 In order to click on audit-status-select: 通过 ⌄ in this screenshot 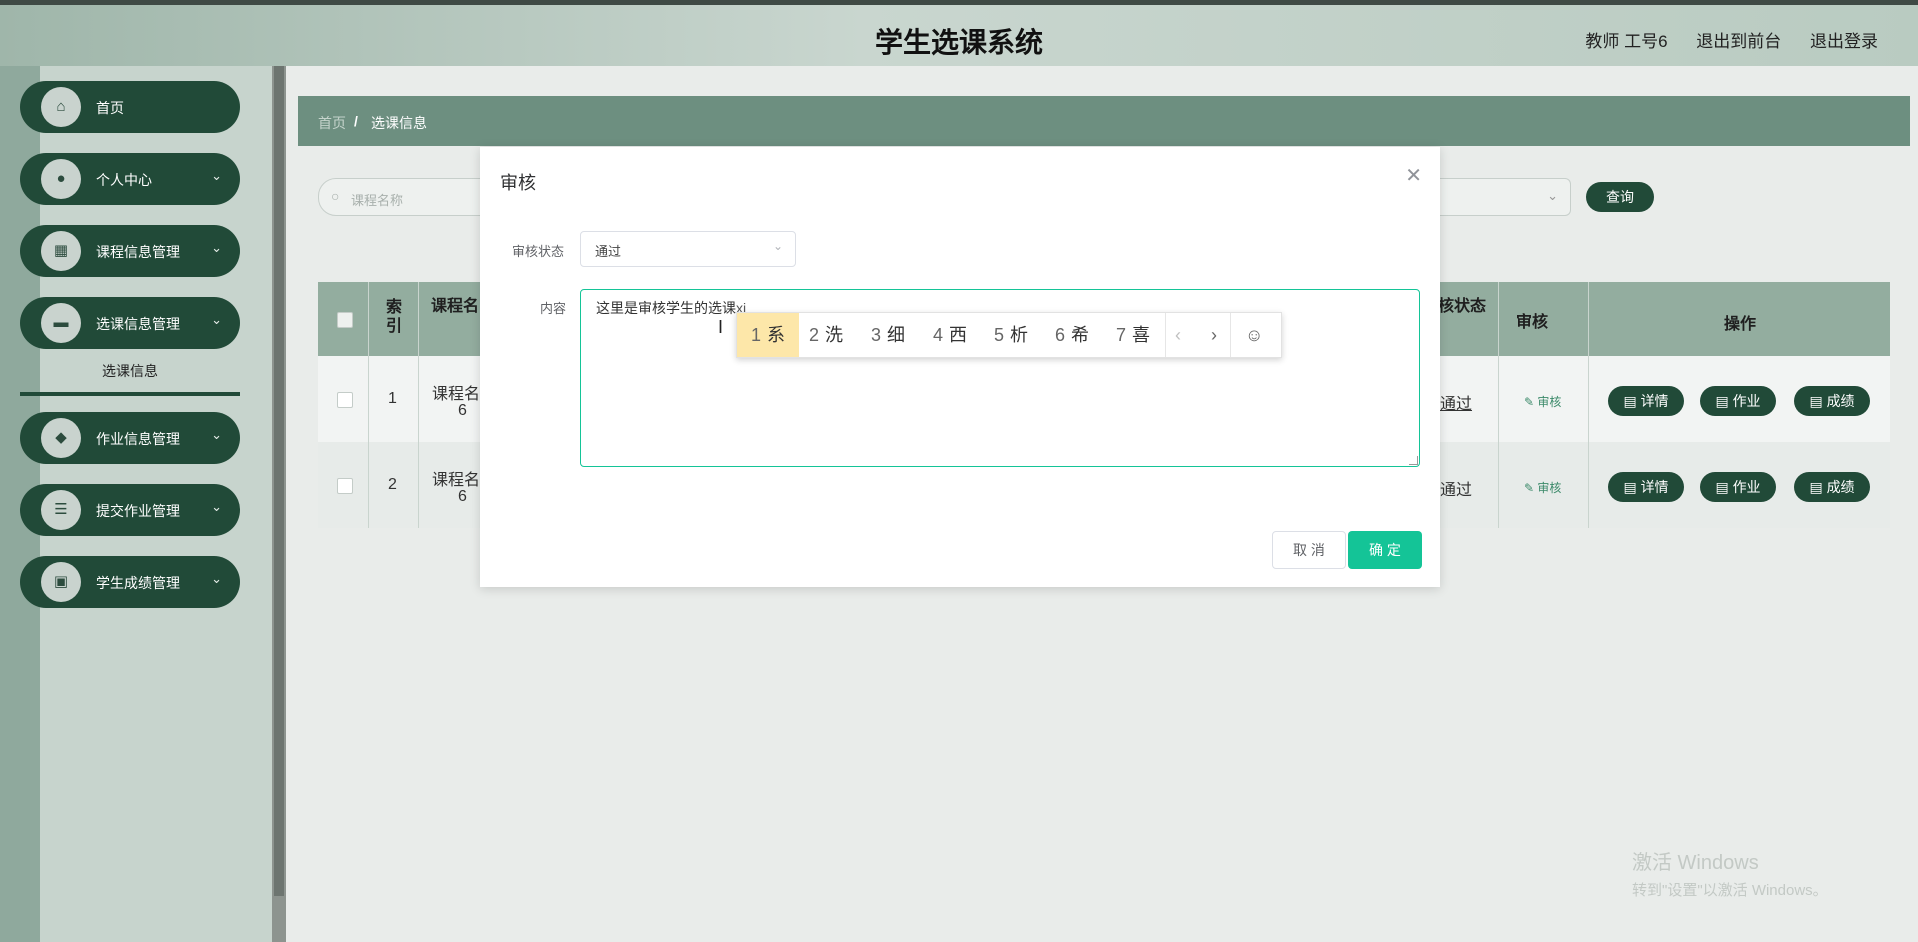, I will do `click(688, 249)`.